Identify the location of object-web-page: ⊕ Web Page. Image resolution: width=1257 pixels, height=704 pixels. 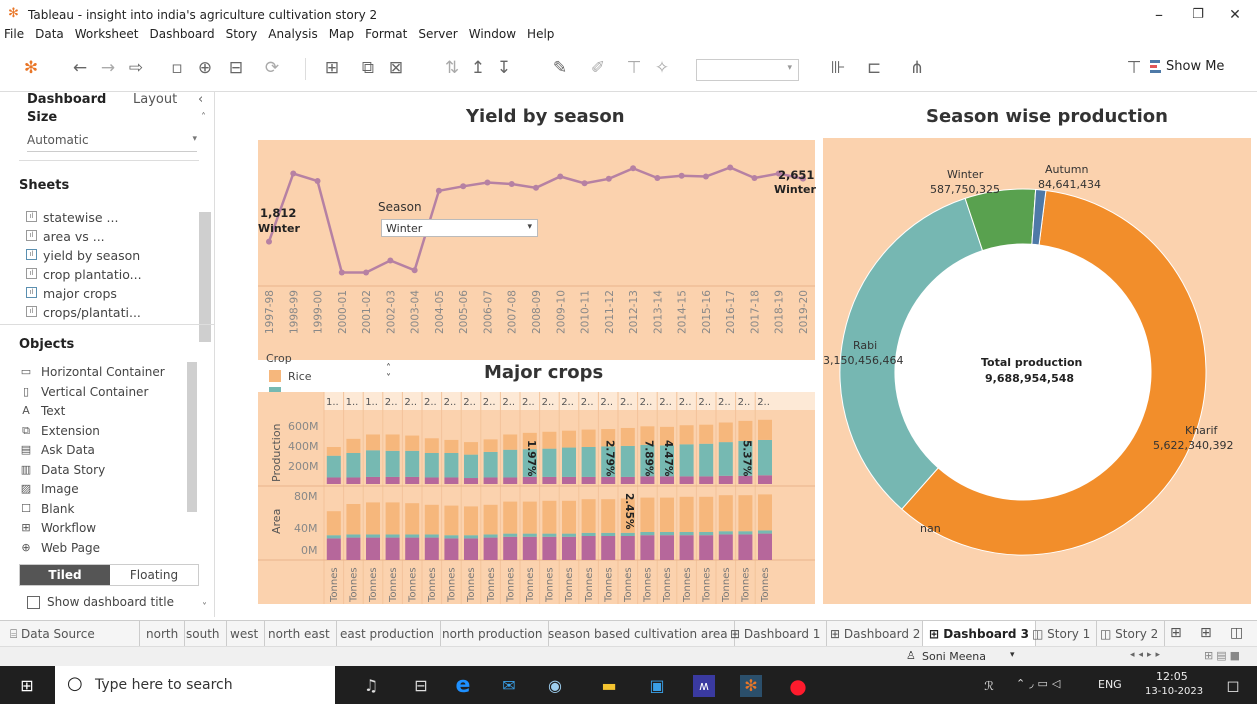
(101, 549).